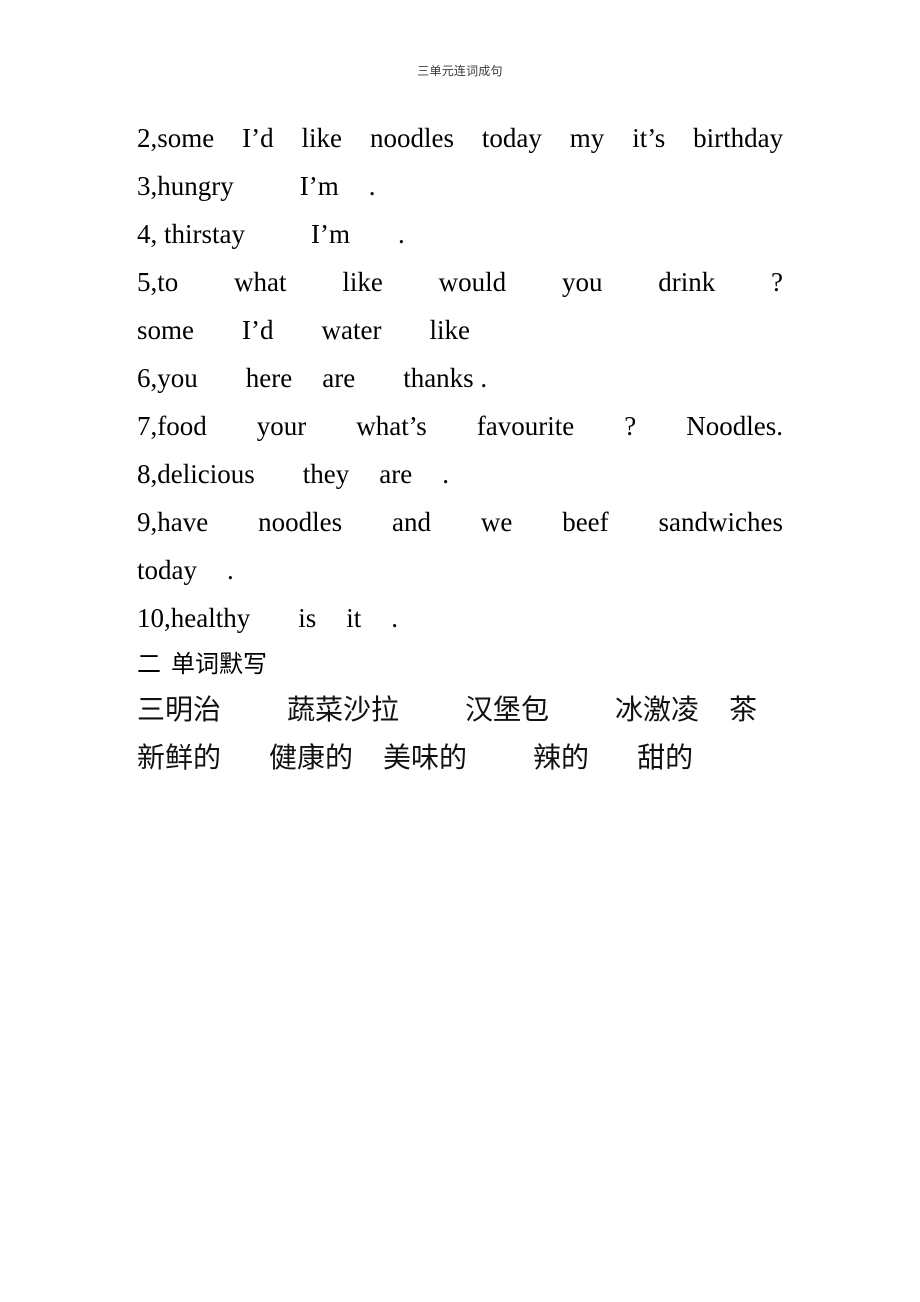  I want to click on exercise-item-9-continuation: today., so click(460, 570).